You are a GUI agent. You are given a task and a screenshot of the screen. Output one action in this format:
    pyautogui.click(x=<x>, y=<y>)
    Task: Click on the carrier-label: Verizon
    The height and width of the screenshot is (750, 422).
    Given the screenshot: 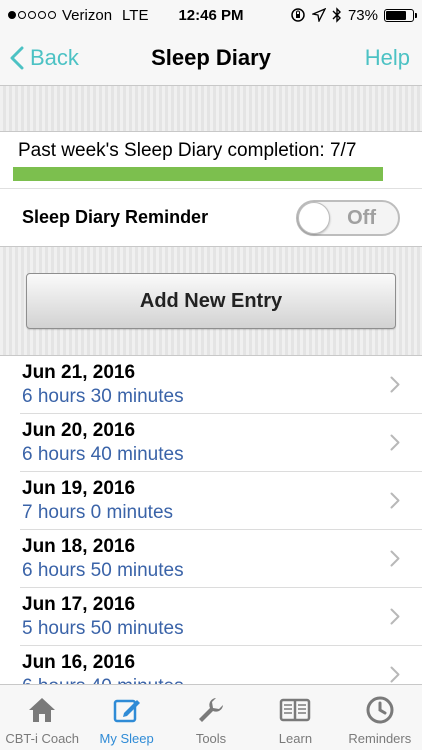 What is the action you would take?
    pyautogui.click(x=87, y=15)
    